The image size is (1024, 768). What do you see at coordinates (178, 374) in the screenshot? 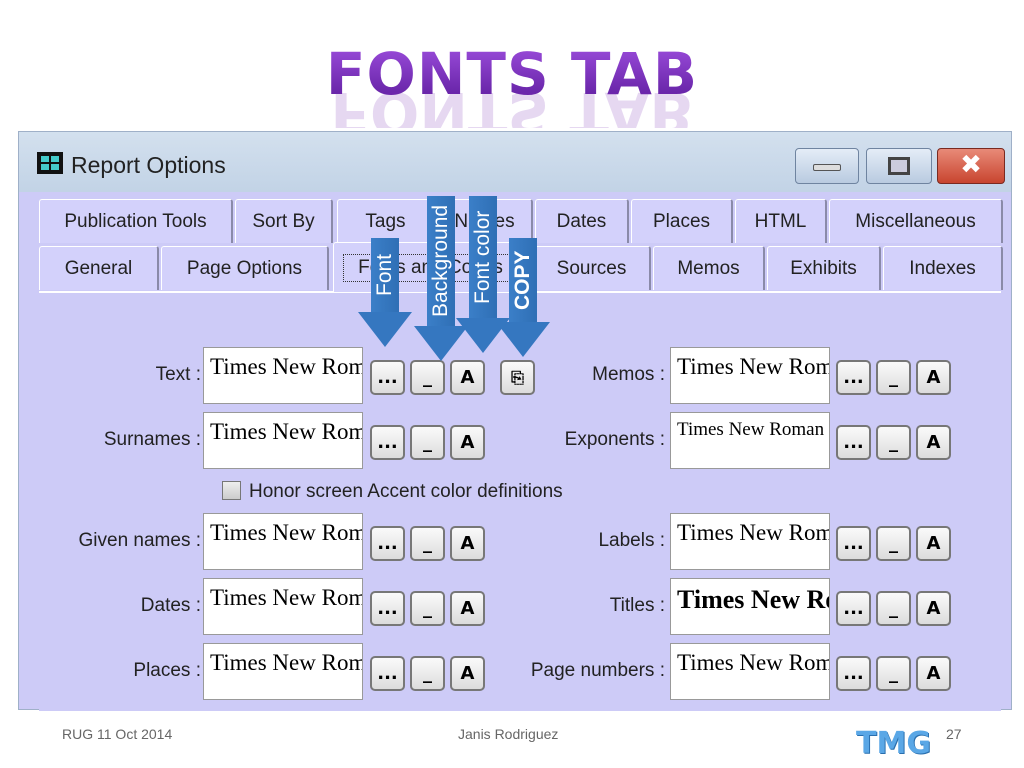
I see `field-label: Text :` at bounding box center [178, 374].